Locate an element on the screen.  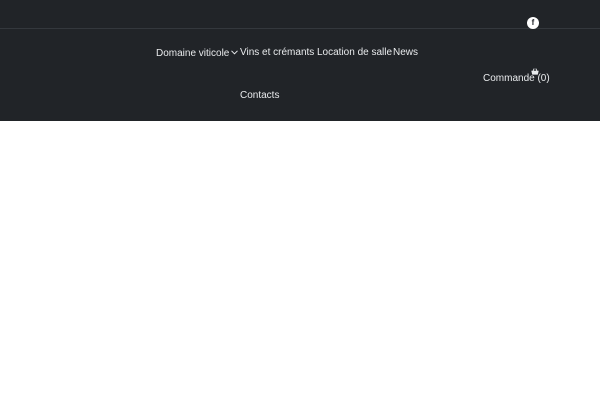
facebook-icon: f is located at coordinates (533, 22).